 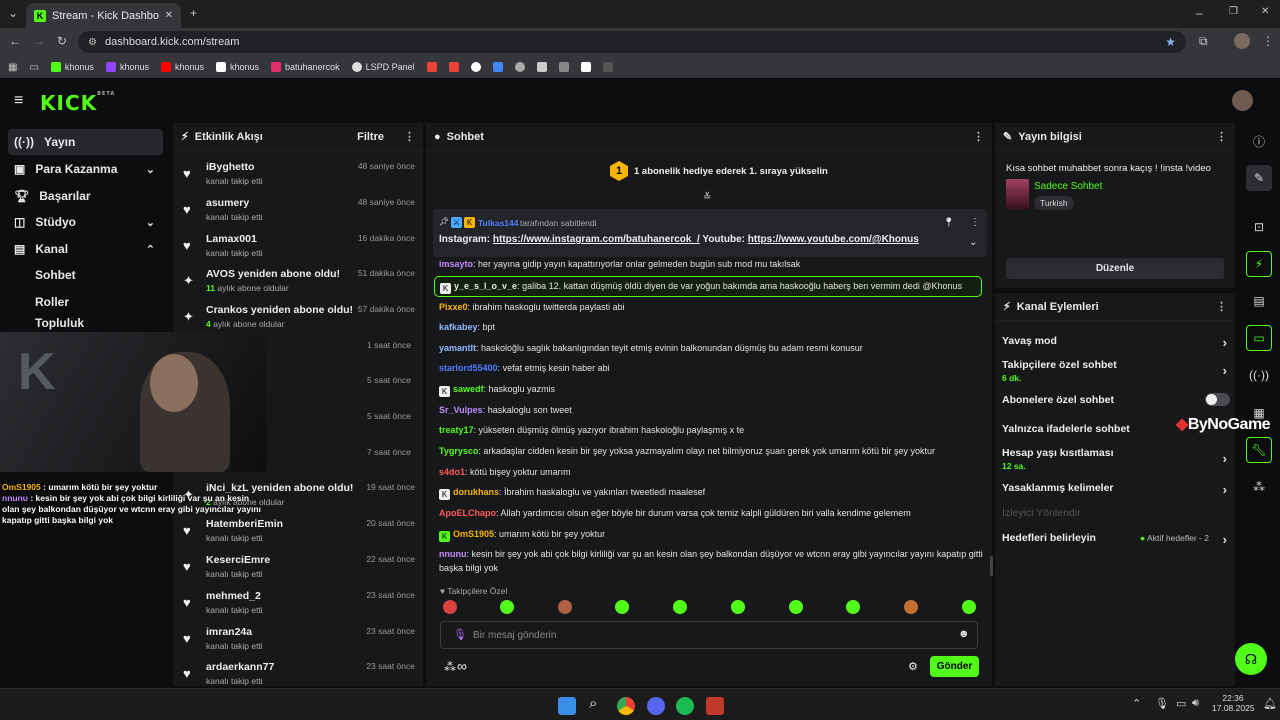 What do you see at coordinates (626, 706) in the screenshot?
I see `chrome-icon` at bounding box center [626, 706].